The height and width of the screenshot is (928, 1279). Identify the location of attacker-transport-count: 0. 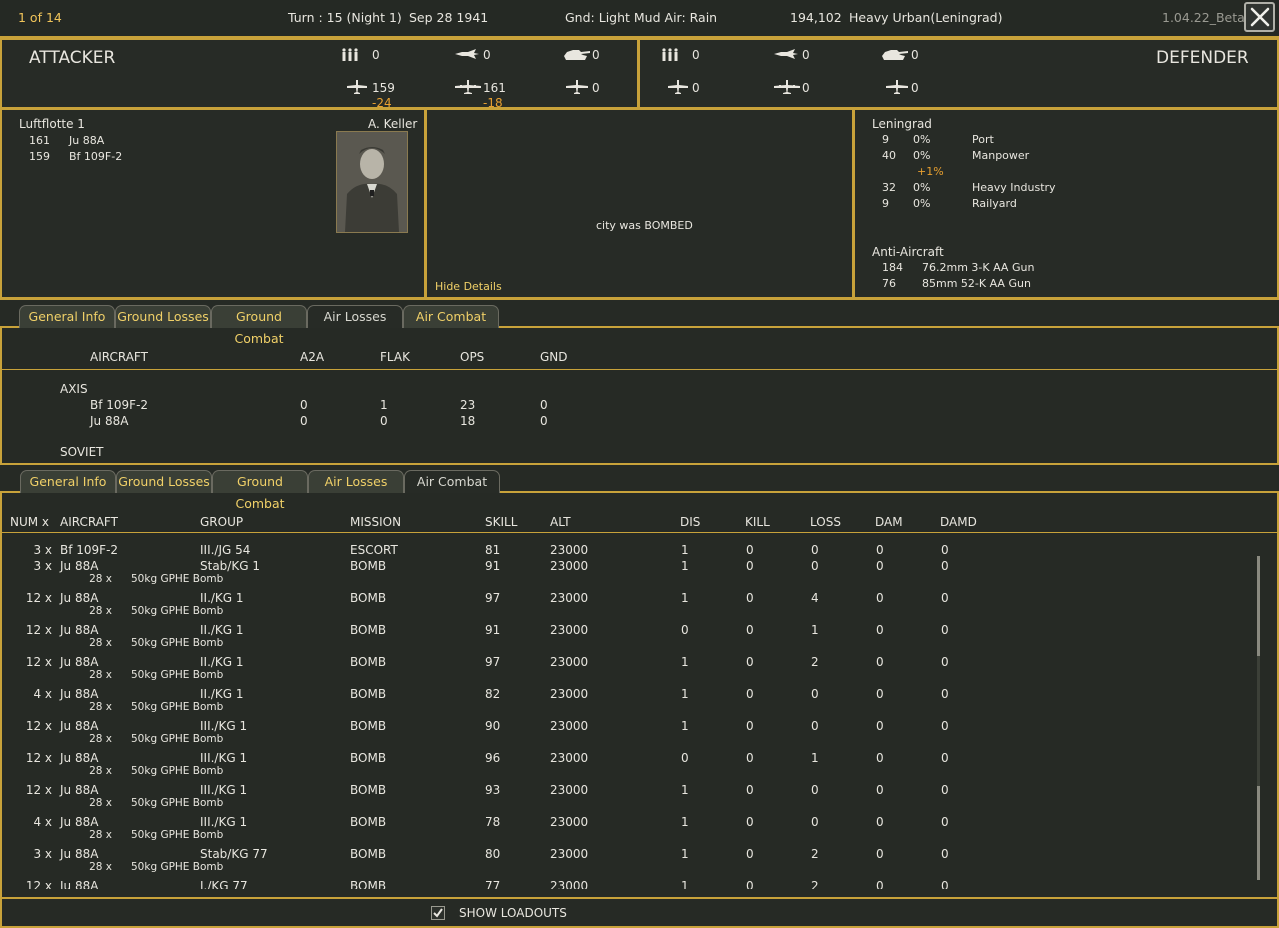
(596, 88).